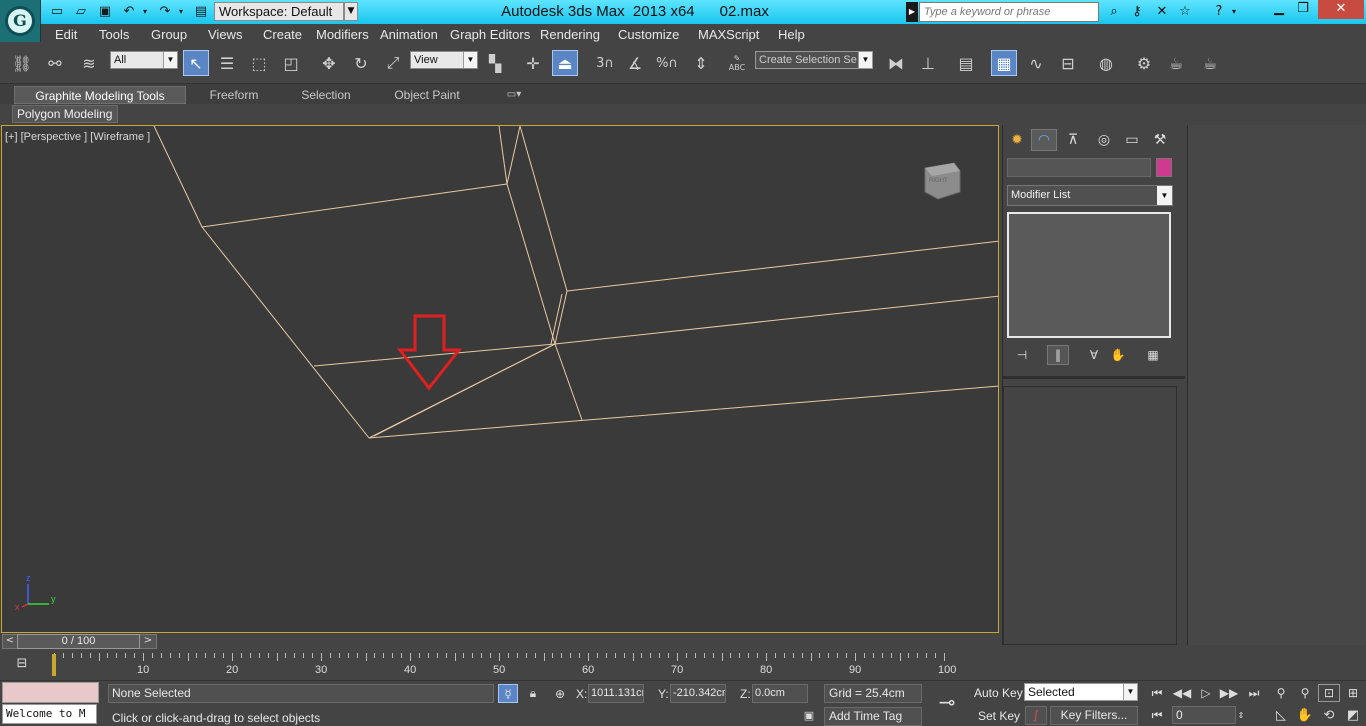 Image resolution: width=1366 pixels, height=726 pixels. What do you see at coordinates (1044, 140) in the screenshot?
I see `modify-tab-icon: ◠` at bounding box center [1044, 140].